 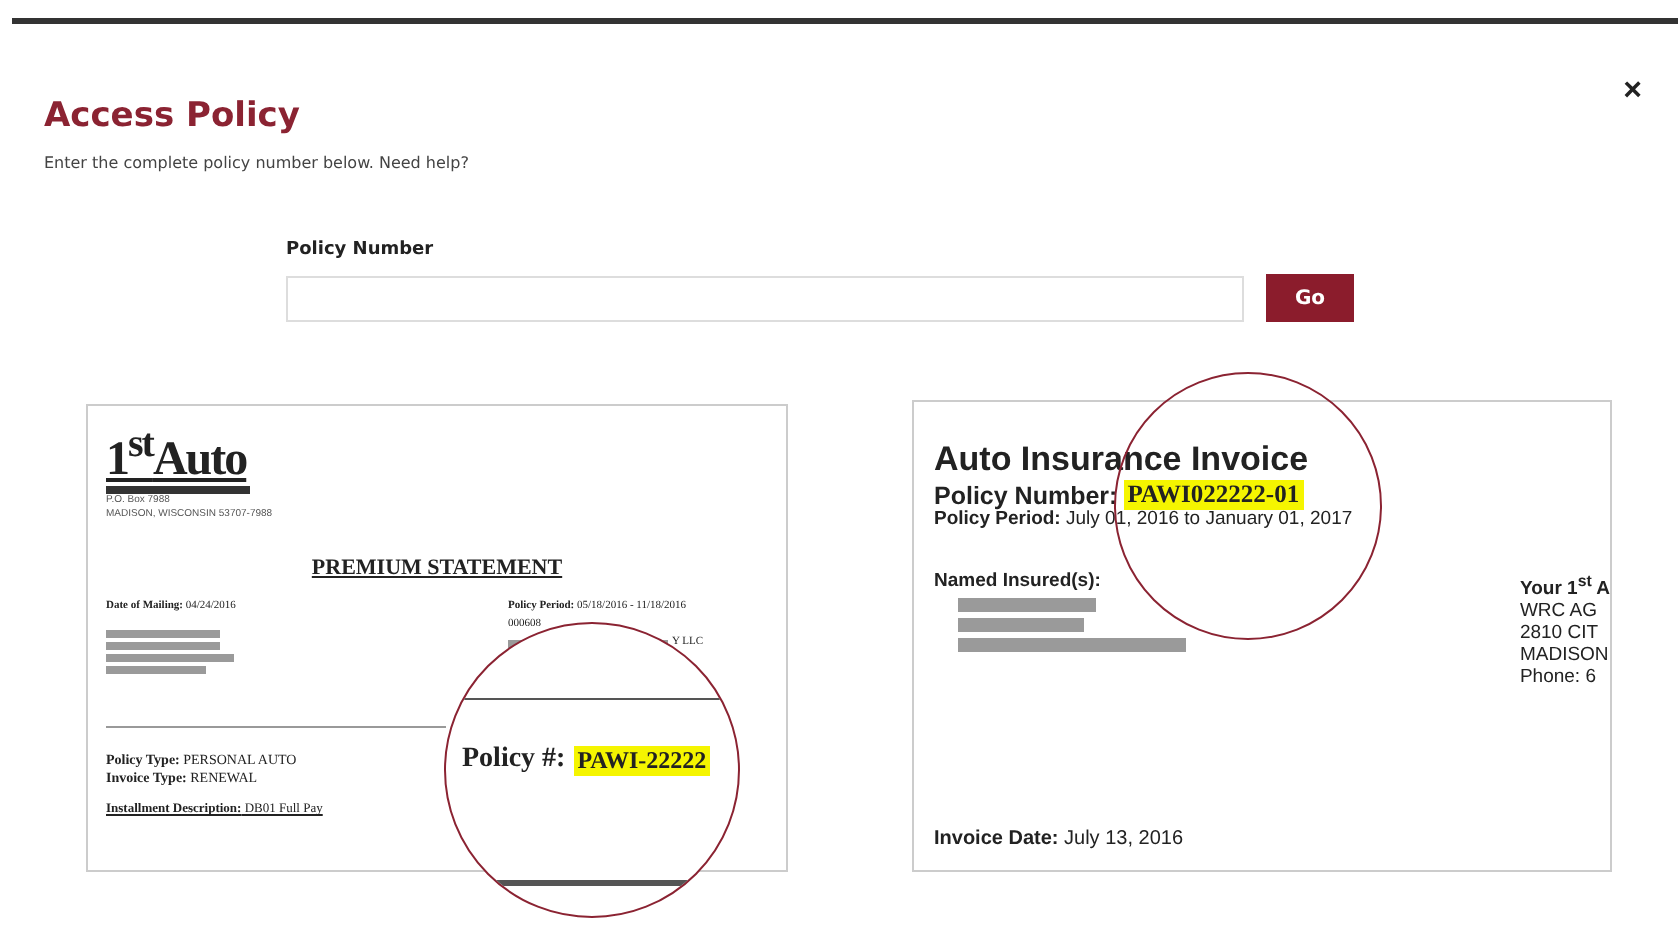 I want to click on insured-label: Named Insured(s):, so click(x=1017, y=582).